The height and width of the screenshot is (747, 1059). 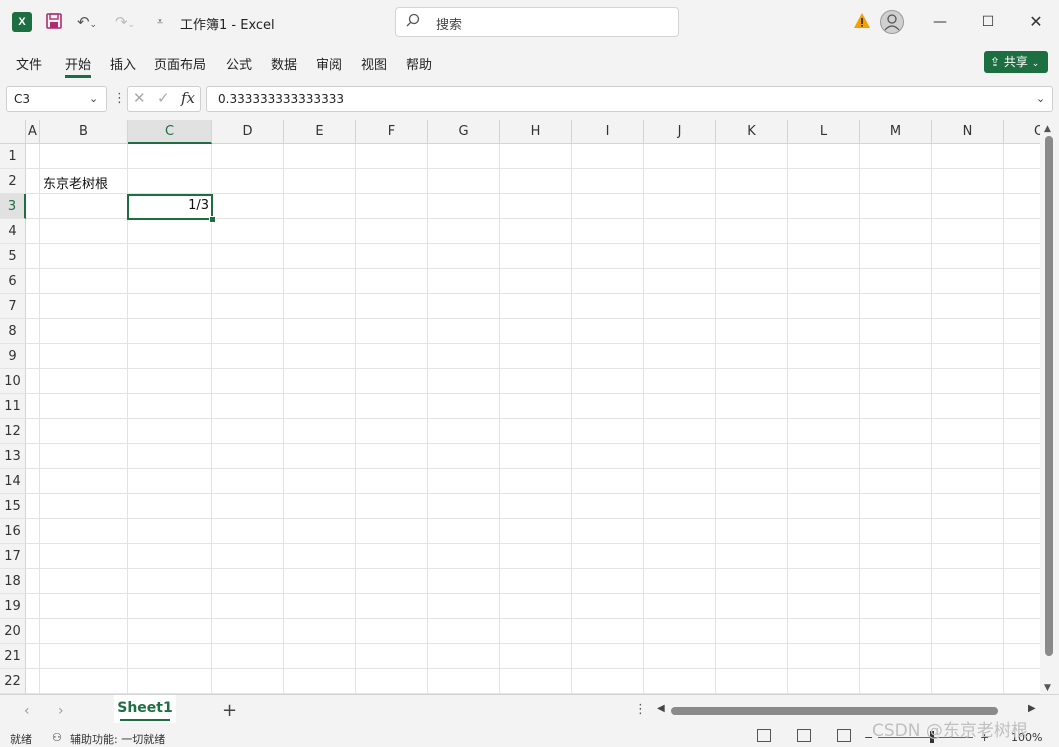 I want to click on save-icon, so click(x=54, y=22).